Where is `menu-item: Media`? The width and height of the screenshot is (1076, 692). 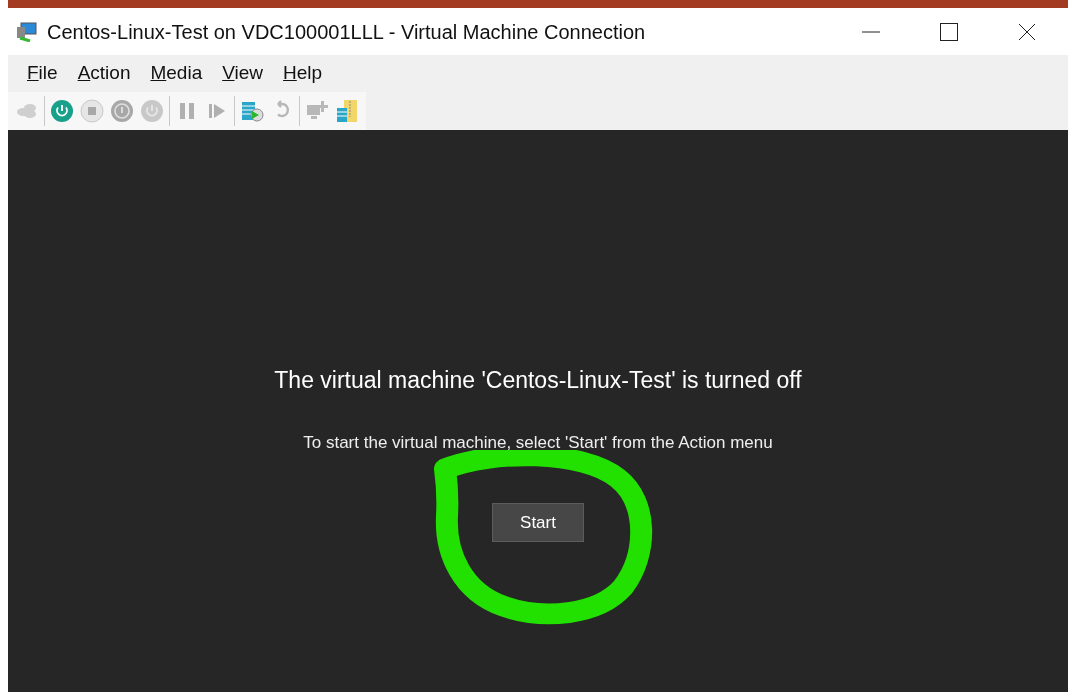 menu-item: Media is located at coordinates (176, 73).